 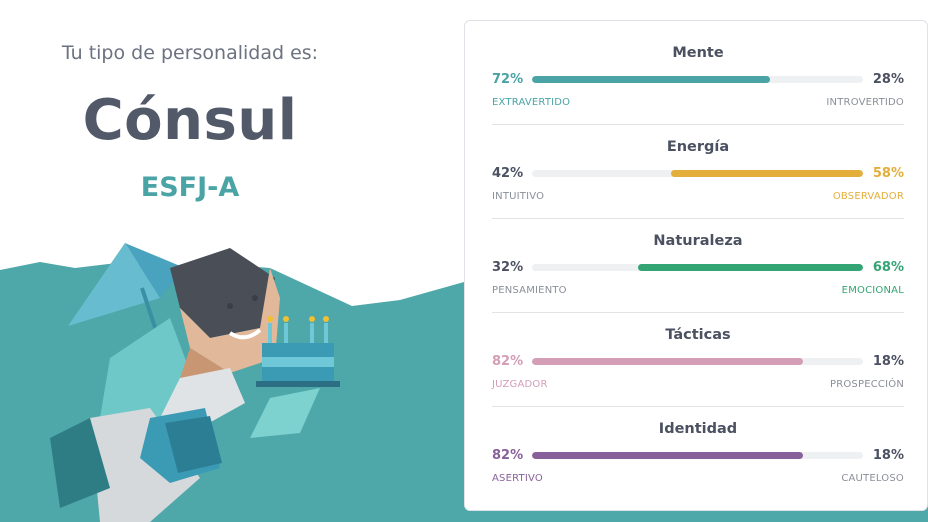 What do you see at coordinates (518, 196) in the screenshot?
I see `trait-left-label: INTUITIVO` at bounding box center [518, 196].